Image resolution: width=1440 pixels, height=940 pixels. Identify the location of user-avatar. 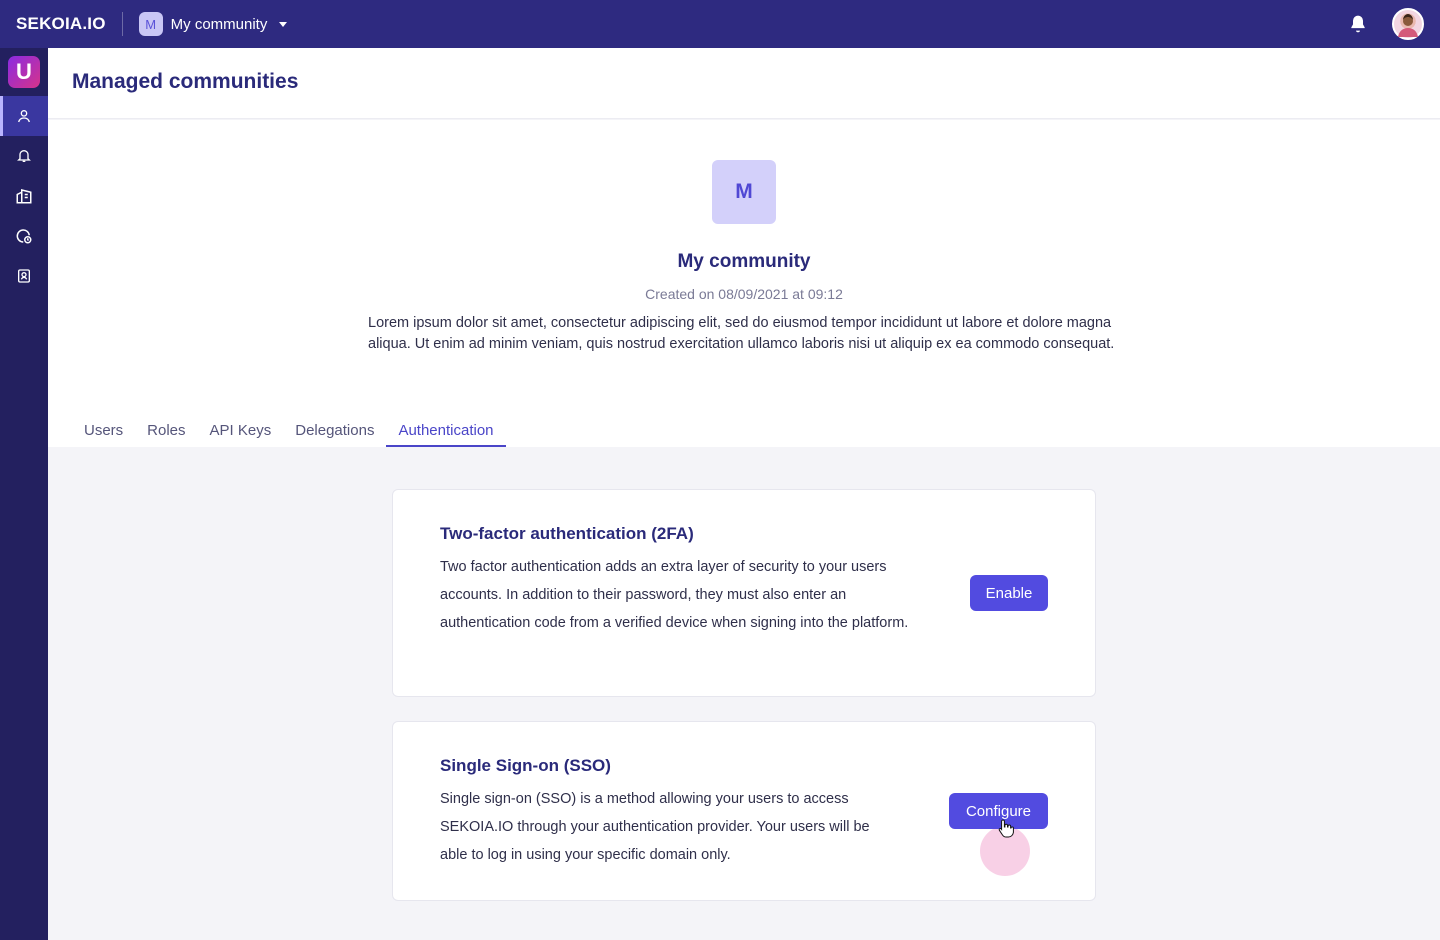
(1408, 24).